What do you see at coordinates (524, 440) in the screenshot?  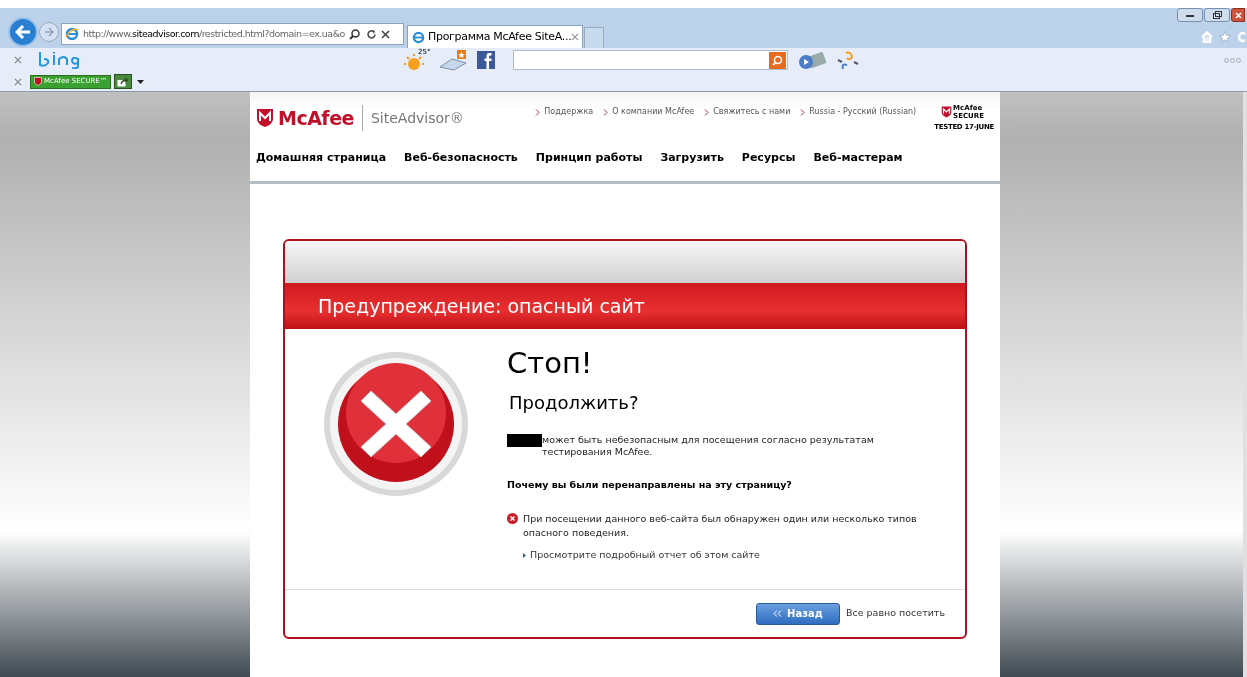 I see `redaction-bar` at bounding box center [524, 440].